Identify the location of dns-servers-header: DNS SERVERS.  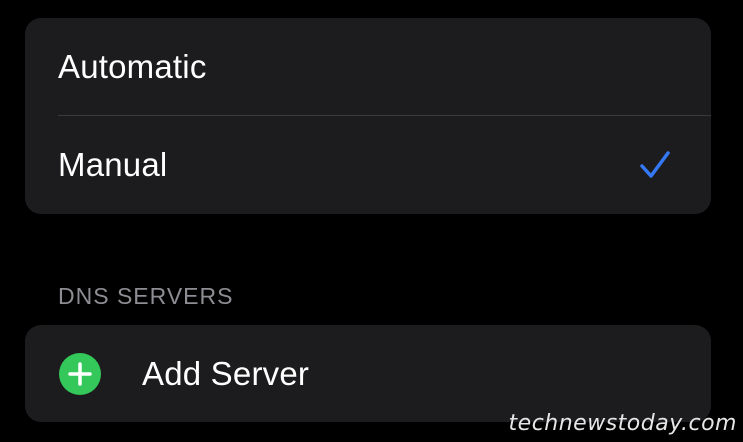
(146, 296).